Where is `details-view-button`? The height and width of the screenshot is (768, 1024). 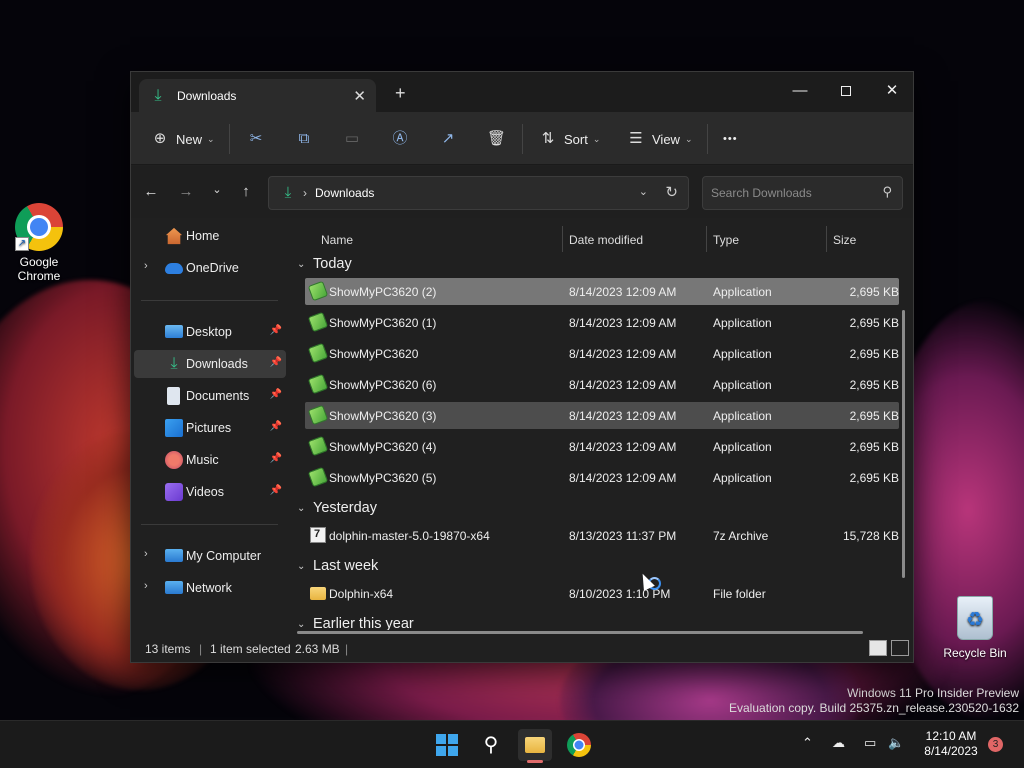 details-view-button is located at coordinates (878, 648).